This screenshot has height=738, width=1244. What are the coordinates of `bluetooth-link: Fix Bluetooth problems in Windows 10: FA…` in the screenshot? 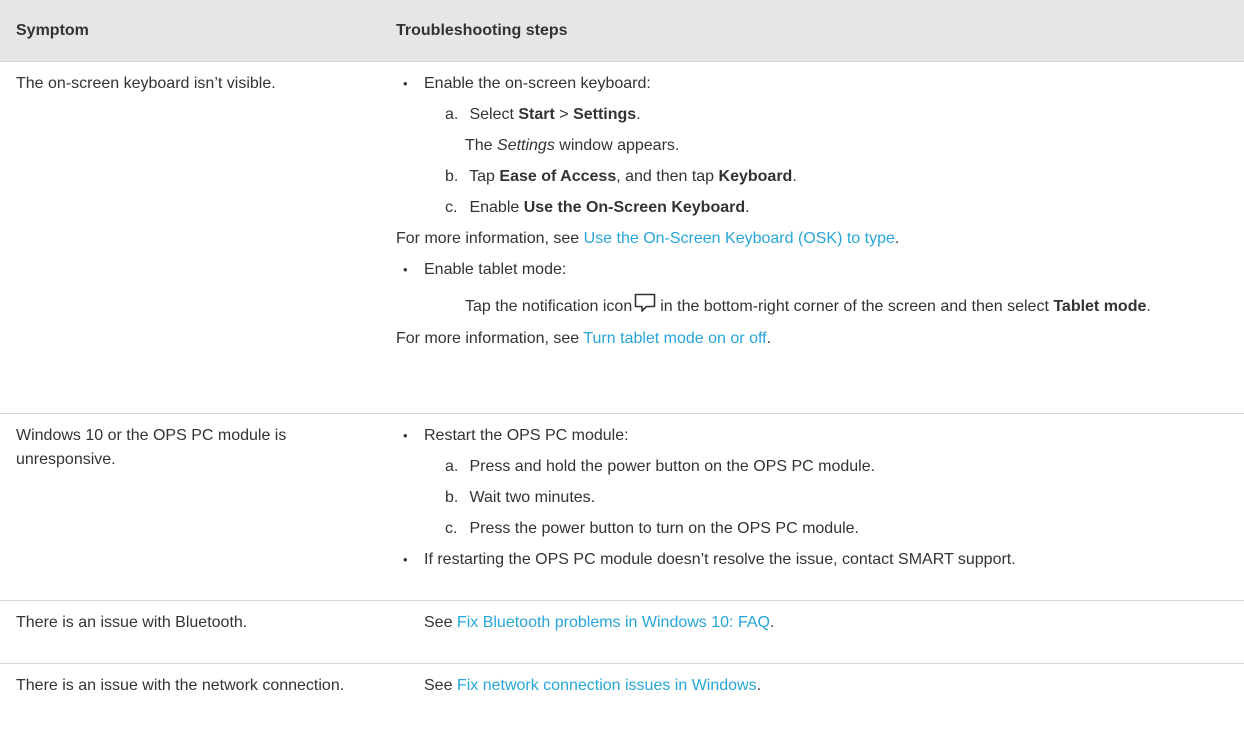 It's located at (613, 622).